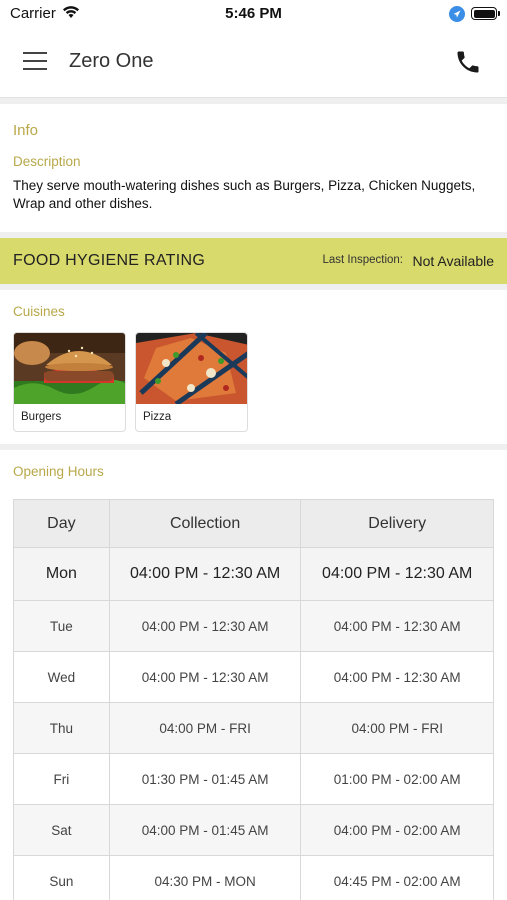 This screenshot has height=900, width=507. Describe the element at coordinates (69, 368) in the screenshot. I see `burger-photo` at that location.